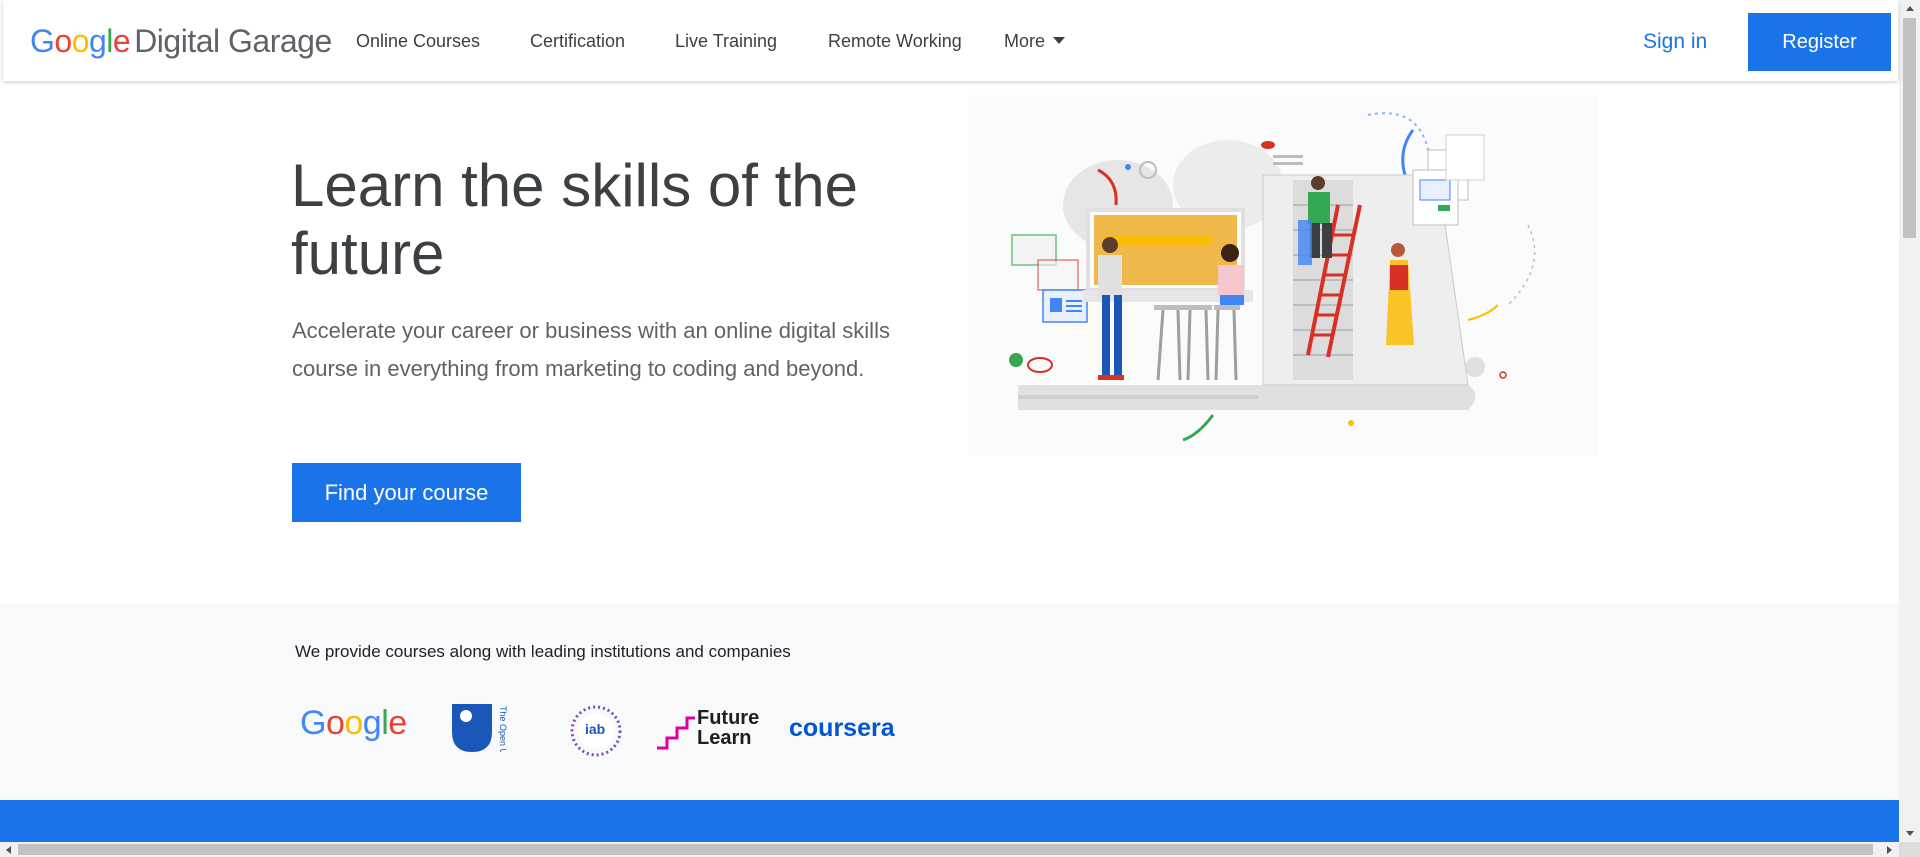 This screenshot has width=1920, height=857. What do you see at coordinates (1675, 42) in the screenshot?
I see `sign-in-link: Sign in` at bounding box center [1675, 42].